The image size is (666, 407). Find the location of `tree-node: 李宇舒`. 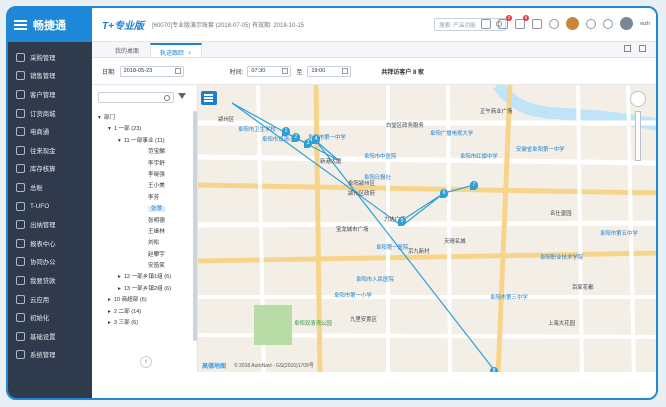

tree-node: 李宇舒 is located at coordinates (144, 164).